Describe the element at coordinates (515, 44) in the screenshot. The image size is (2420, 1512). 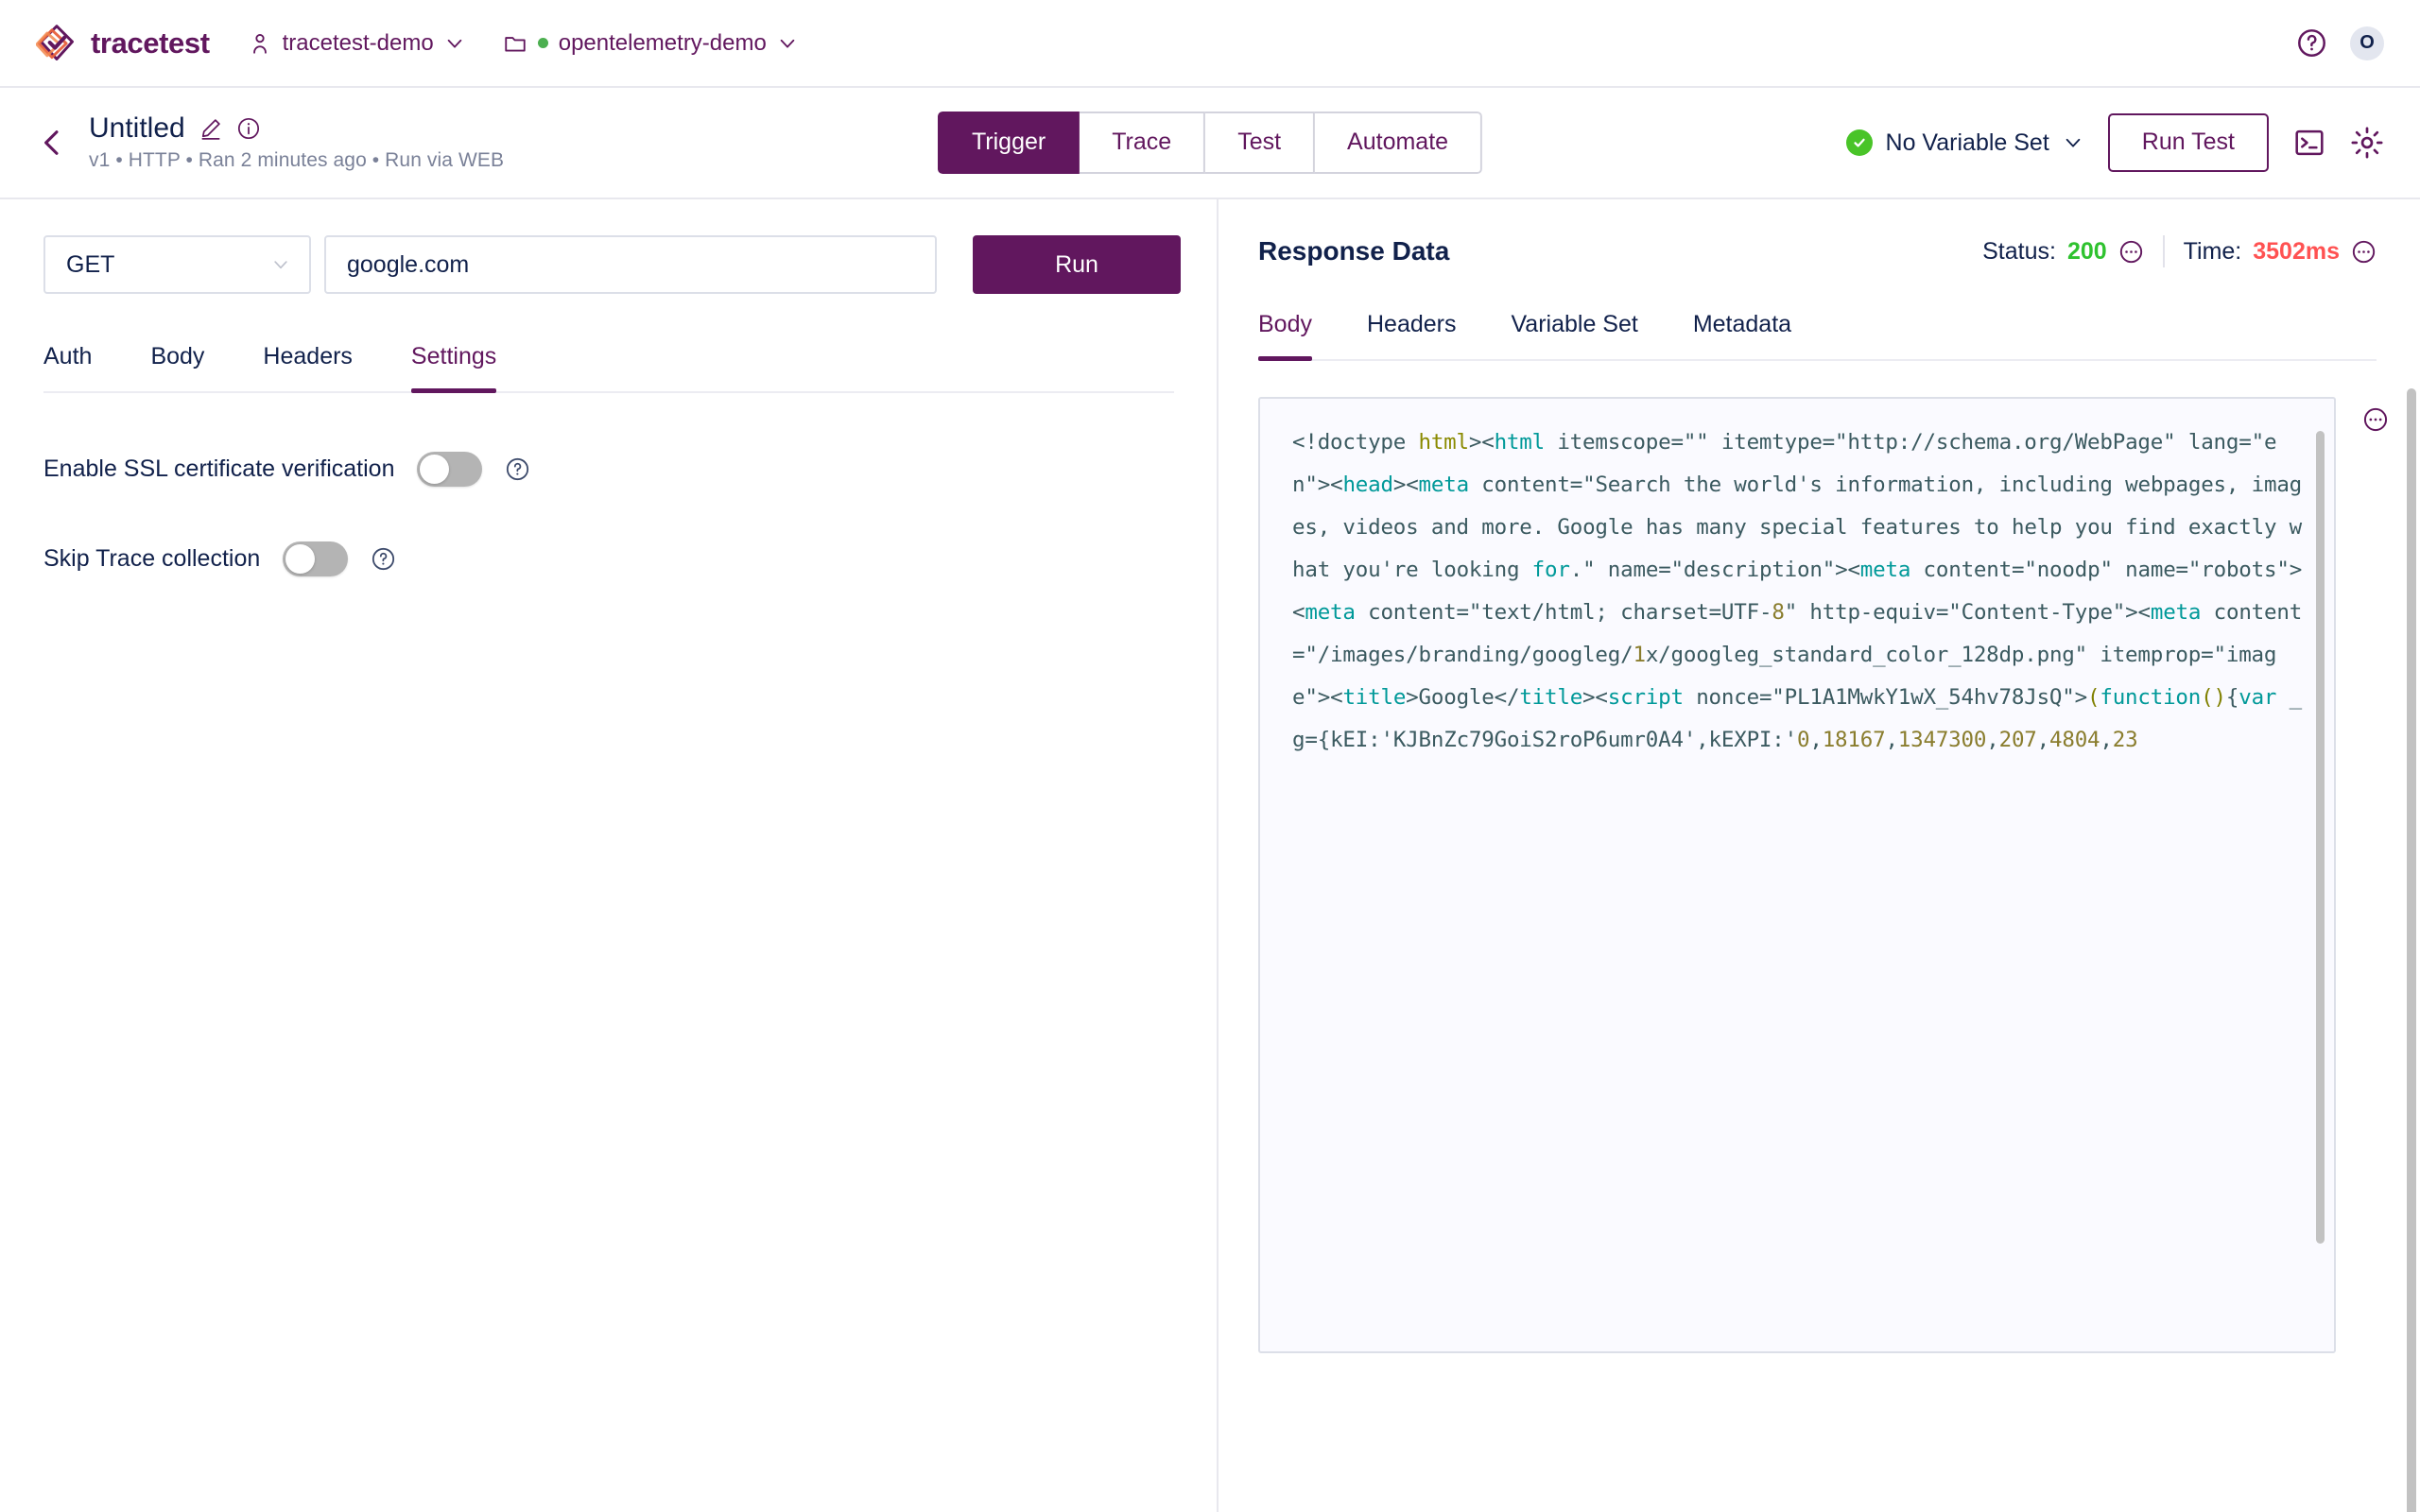
I see `folder-icon` at that location.